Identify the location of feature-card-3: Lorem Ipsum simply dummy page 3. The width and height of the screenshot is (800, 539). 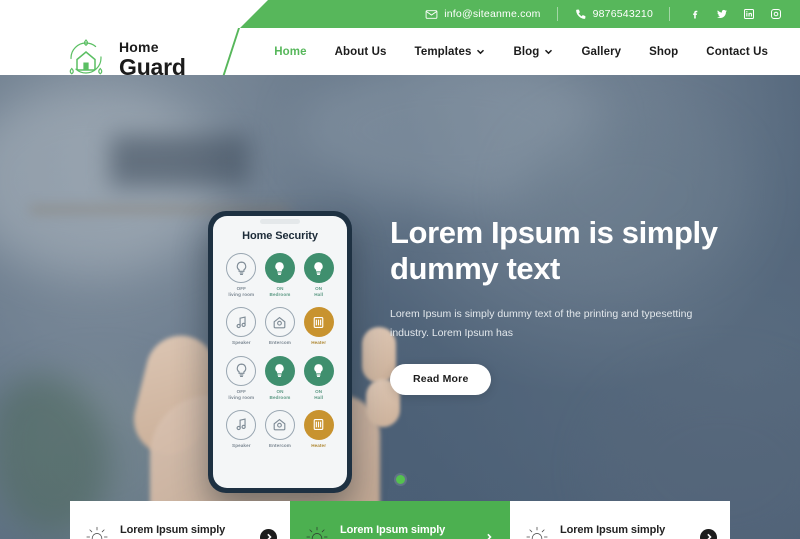
(620, 520).